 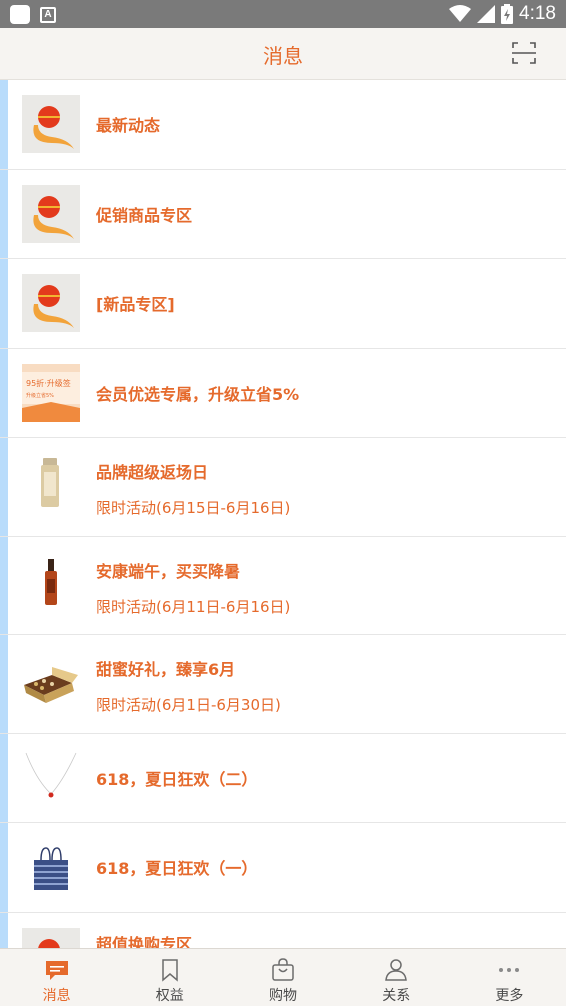 What do you see at coordinates (283, 996) in the screenshot?
I see `tab-label: 购物` at bounding box center [283, 996].